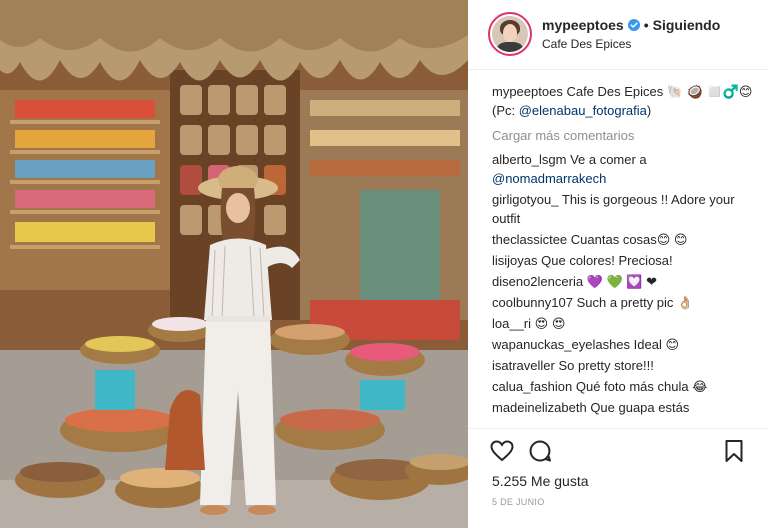 The width and height of the screenshot is (768, 528). I want to click on heart-icon, so click(502, 451).